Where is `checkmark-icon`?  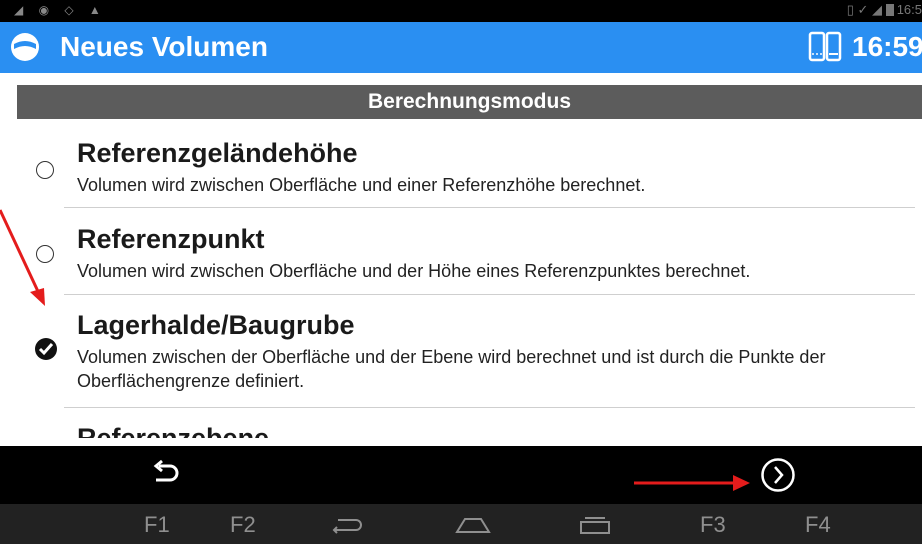
checkmark-icon is located at coordinates (46, 349).